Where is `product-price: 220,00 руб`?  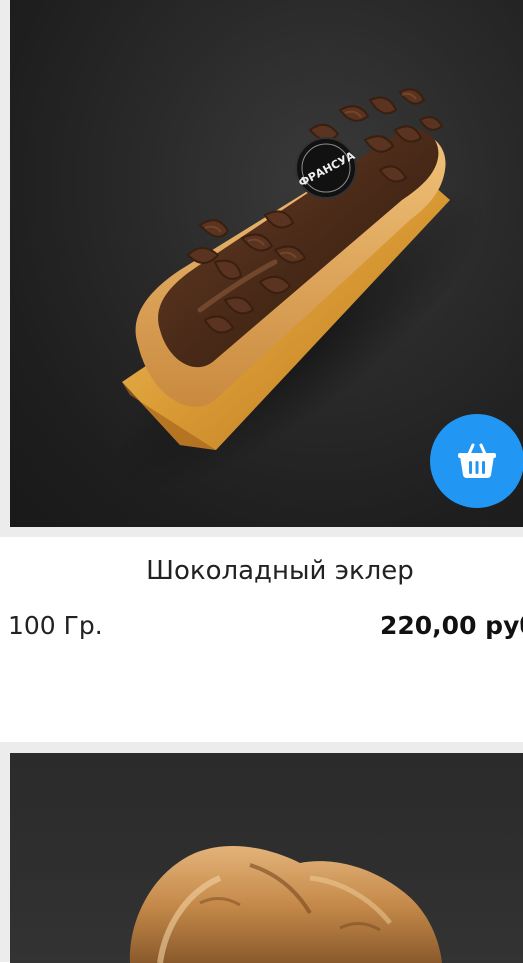 product-price: 220,00 руб is located at coordinates (451, 625).